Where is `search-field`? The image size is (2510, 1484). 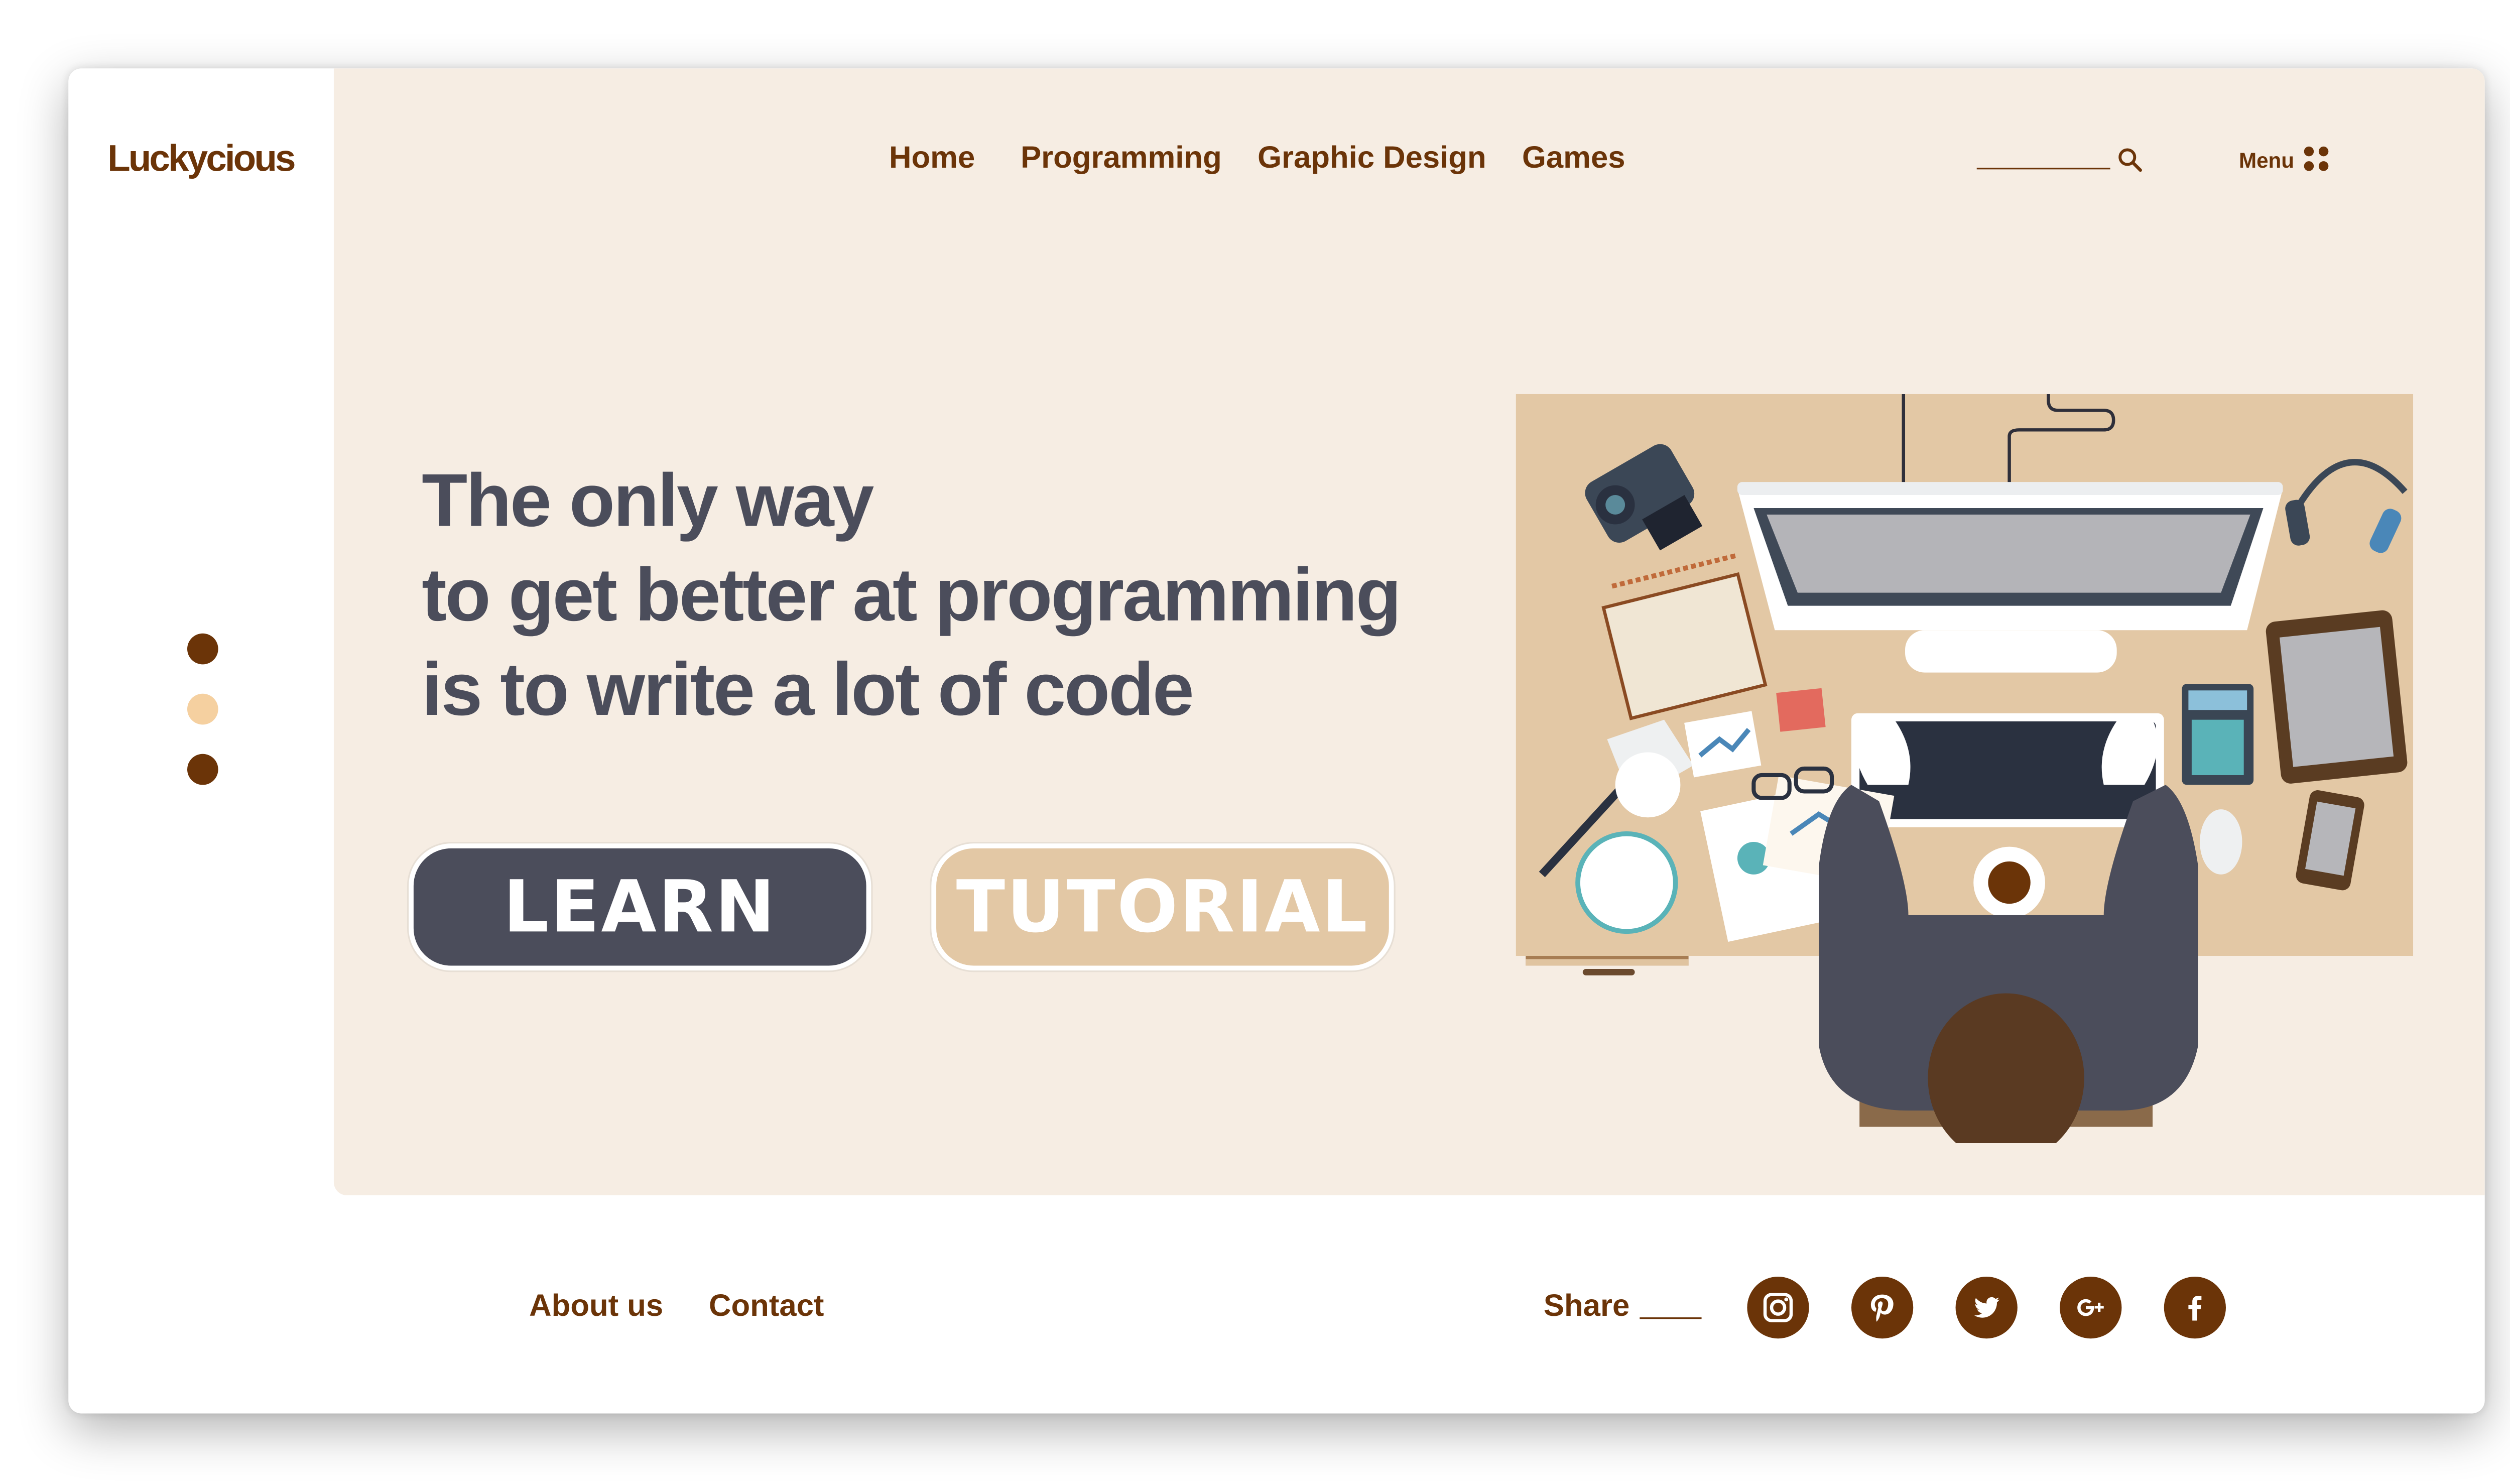
search-field is located at coordinates (2061, 158).